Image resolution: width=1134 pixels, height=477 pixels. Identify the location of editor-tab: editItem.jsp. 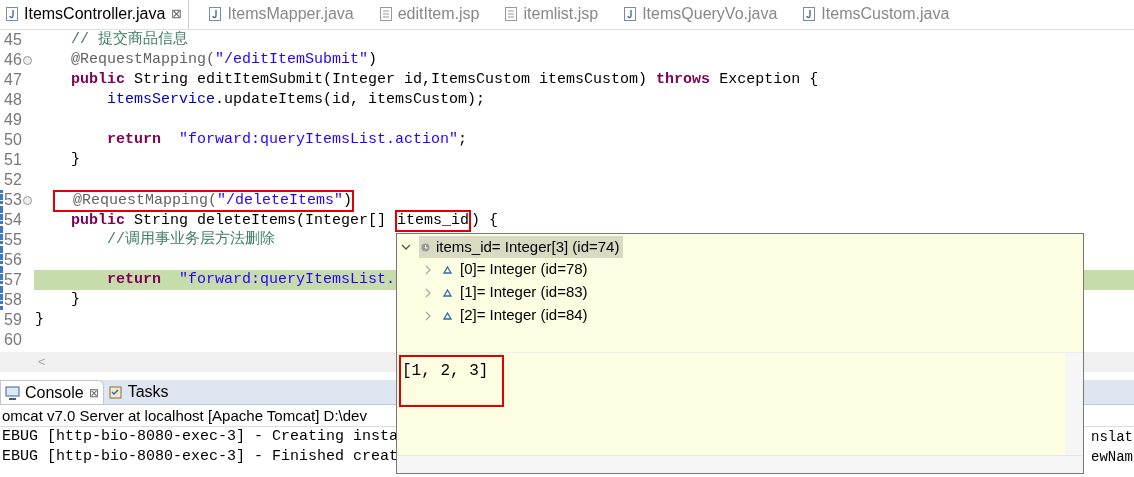
(429, 14).